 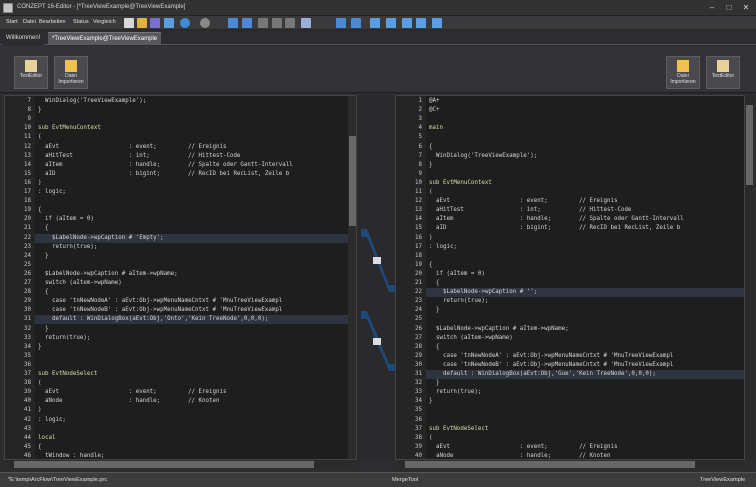 What do you see at coordinates (421, 23) in the screenshot?
I see `next-diff-icon` at bounding box center [421, 23].